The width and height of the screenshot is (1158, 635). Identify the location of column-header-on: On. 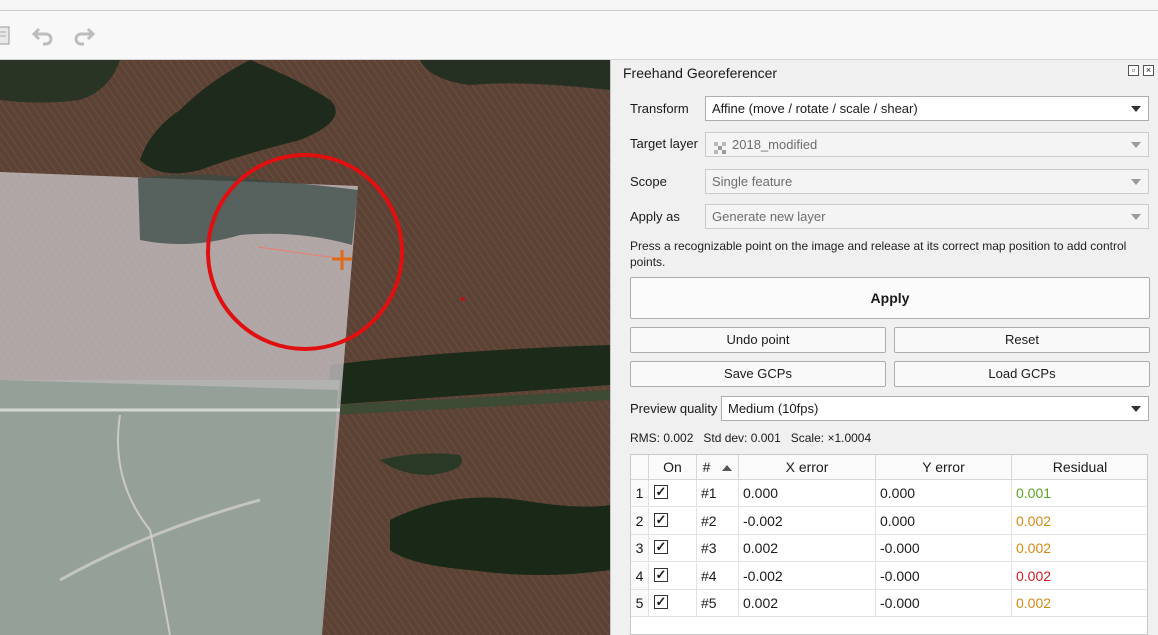
(673, 467).